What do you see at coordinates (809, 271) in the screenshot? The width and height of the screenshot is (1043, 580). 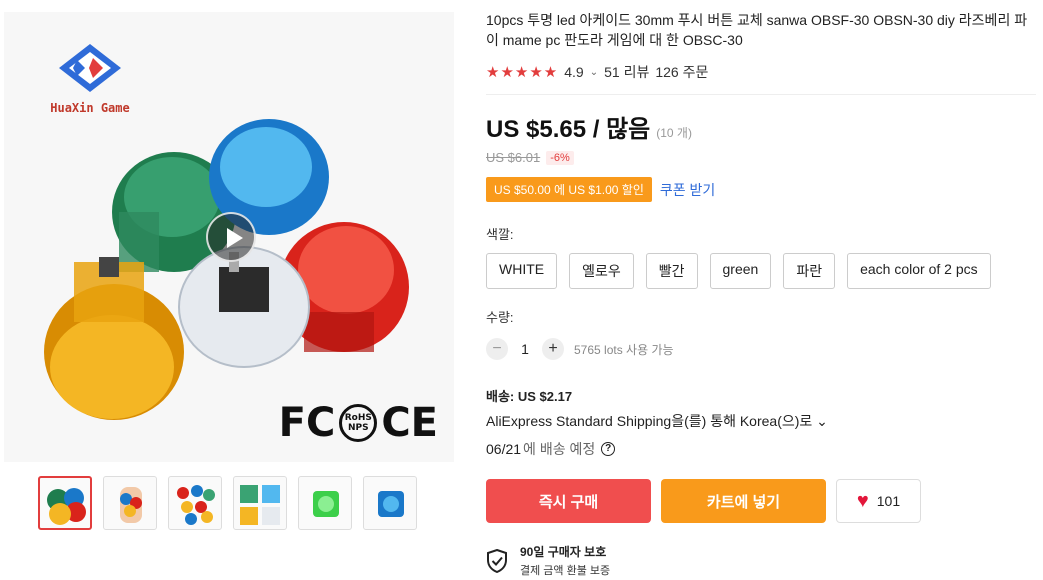 I see `color-option: 파란` at bounding box center [809, 271].